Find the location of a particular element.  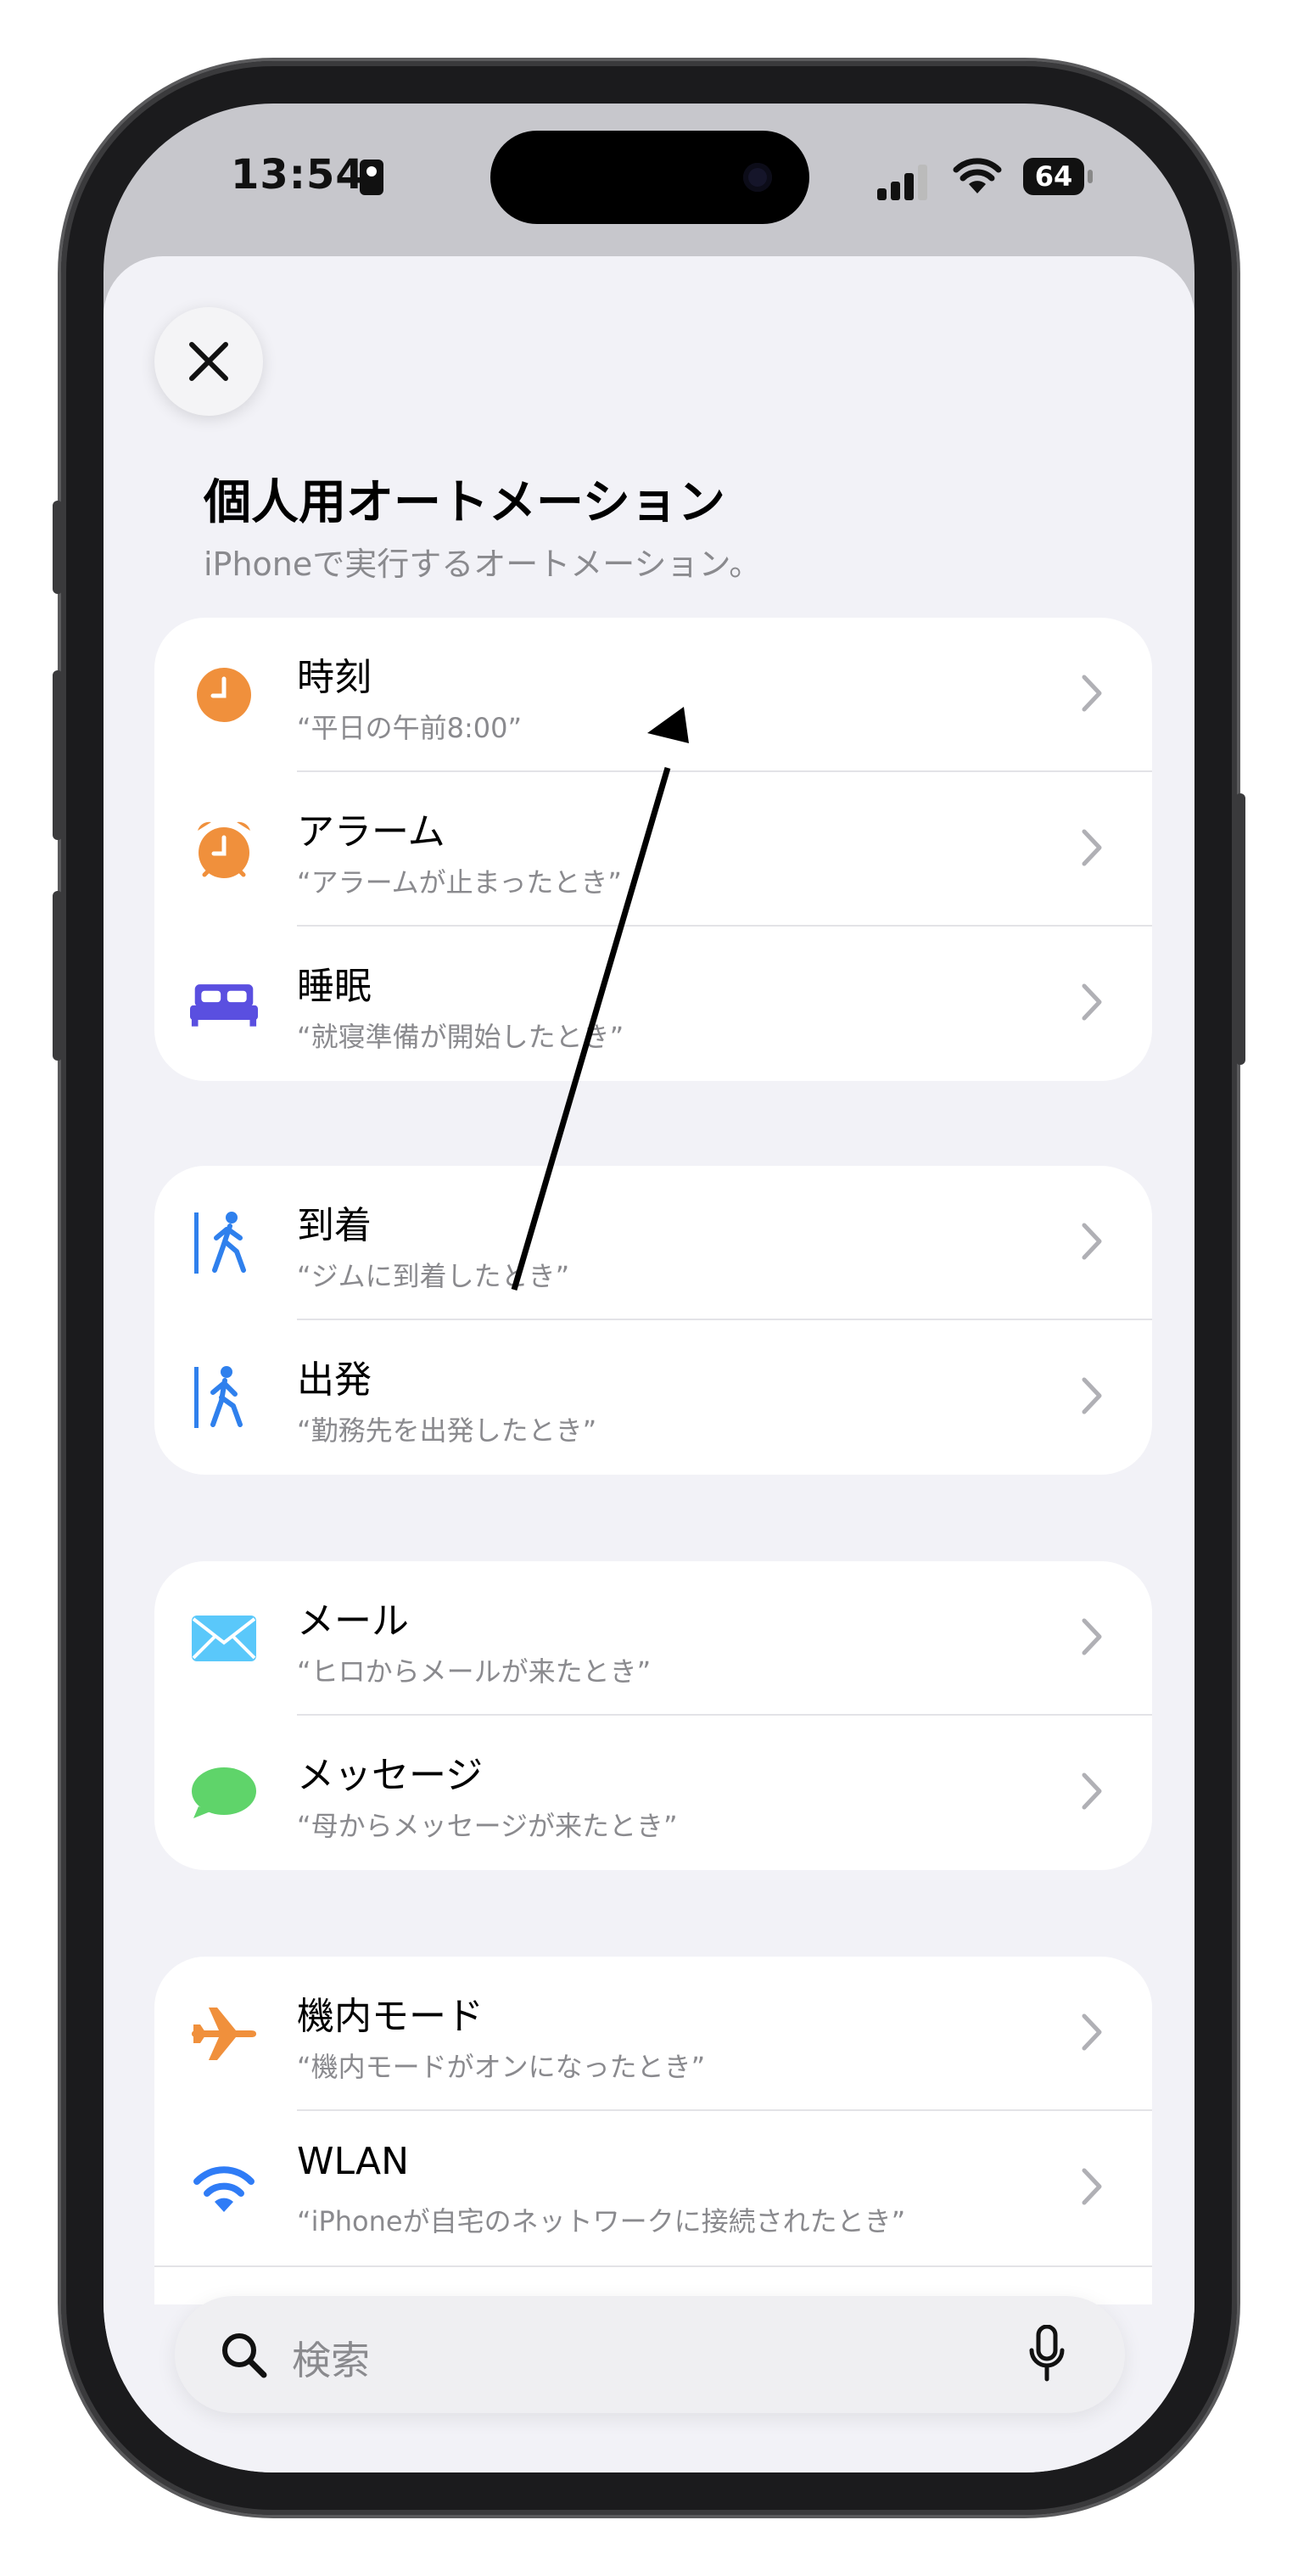

alarm-icon is located at coordinates (224, 849).